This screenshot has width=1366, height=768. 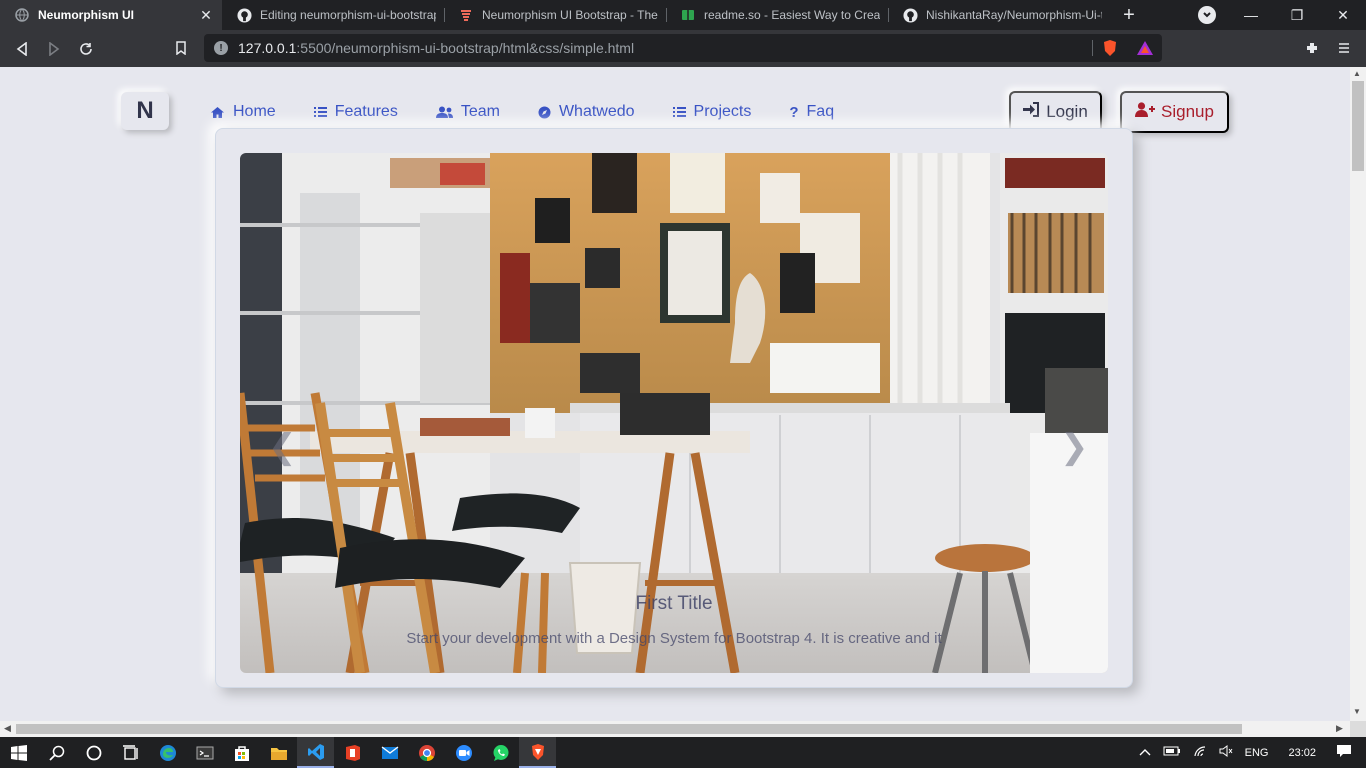 I want to click on chrome-icon, so click(x=426, y=752).